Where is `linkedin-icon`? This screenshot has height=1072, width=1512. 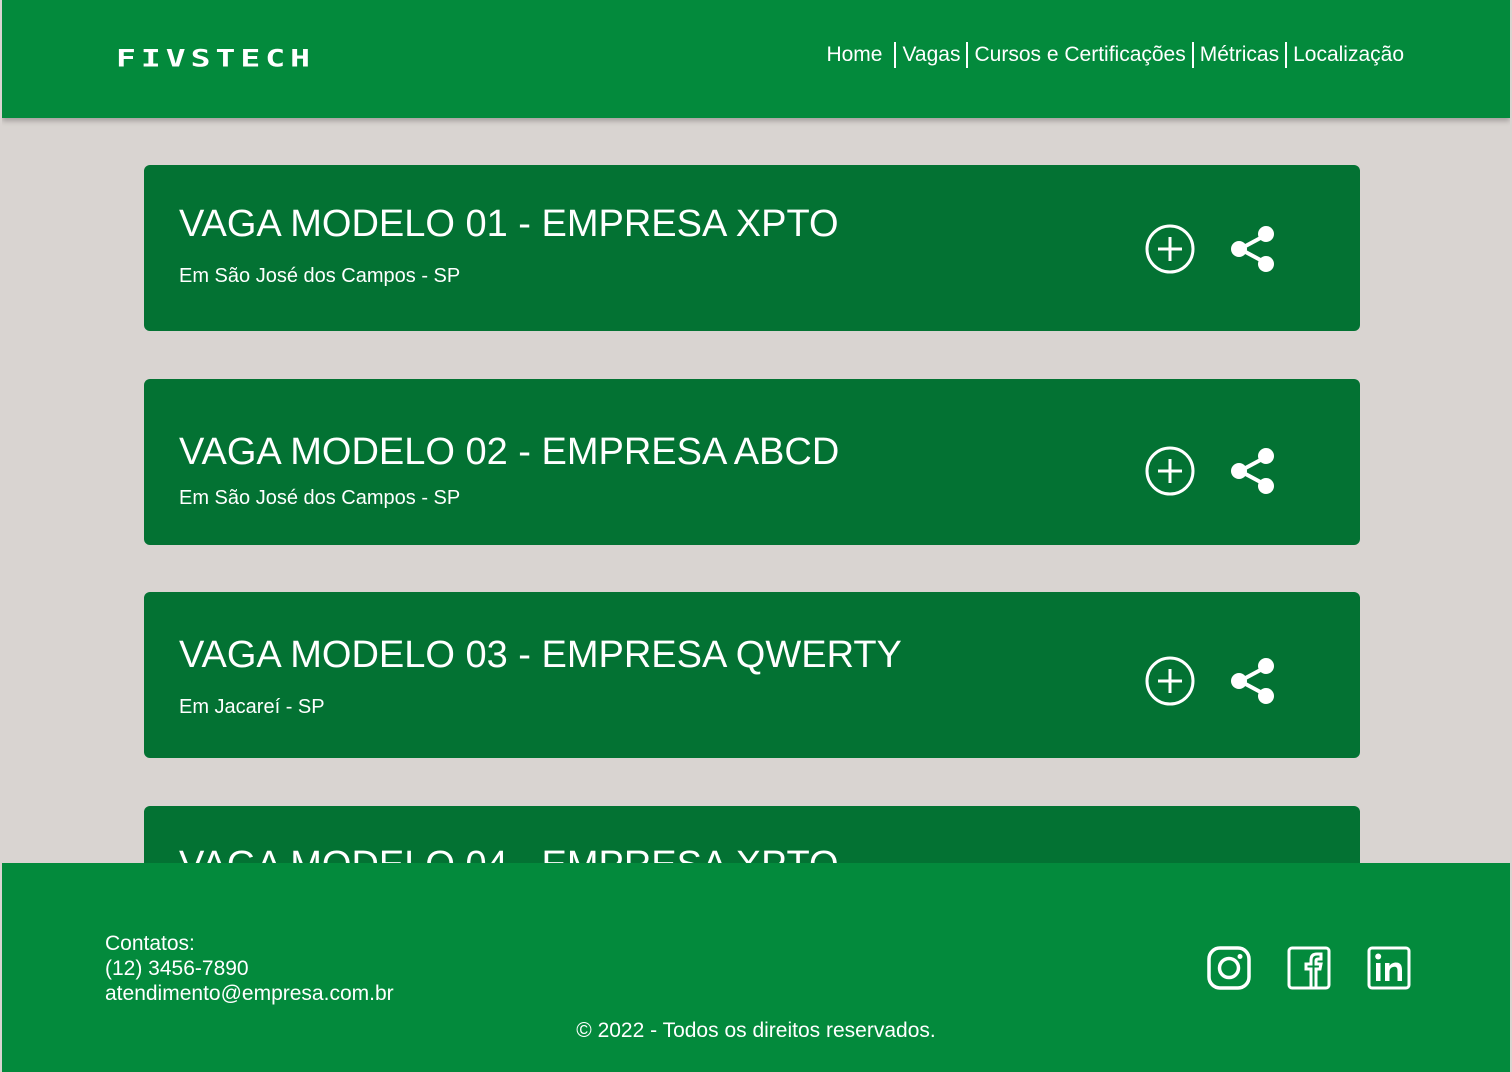
linkedin-icon is located at coordinates (1389, 968).